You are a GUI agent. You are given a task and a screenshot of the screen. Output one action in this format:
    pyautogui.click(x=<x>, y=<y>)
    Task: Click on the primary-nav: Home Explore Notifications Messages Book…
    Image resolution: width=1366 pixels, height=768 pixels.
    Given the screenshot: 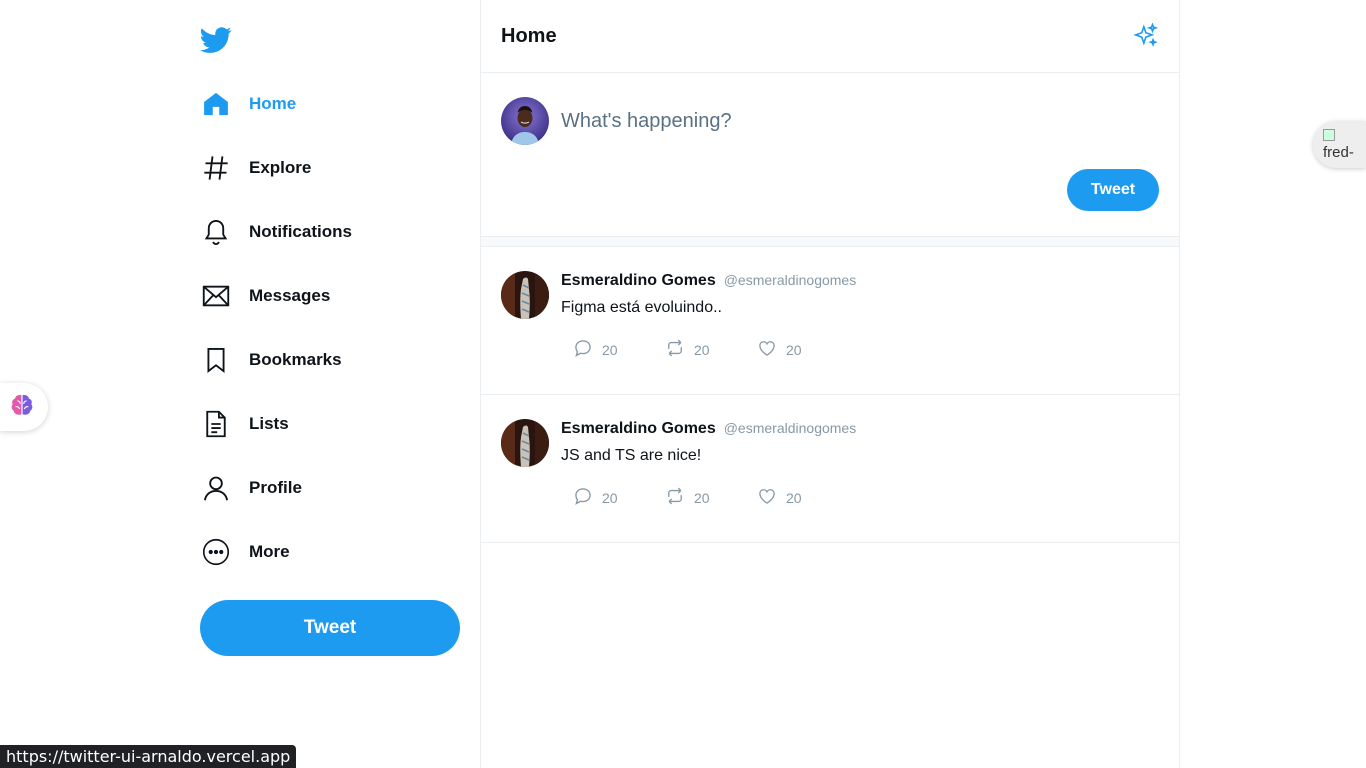 What is the action you would take?
    pyautogui.click(x=340, y=328)
    